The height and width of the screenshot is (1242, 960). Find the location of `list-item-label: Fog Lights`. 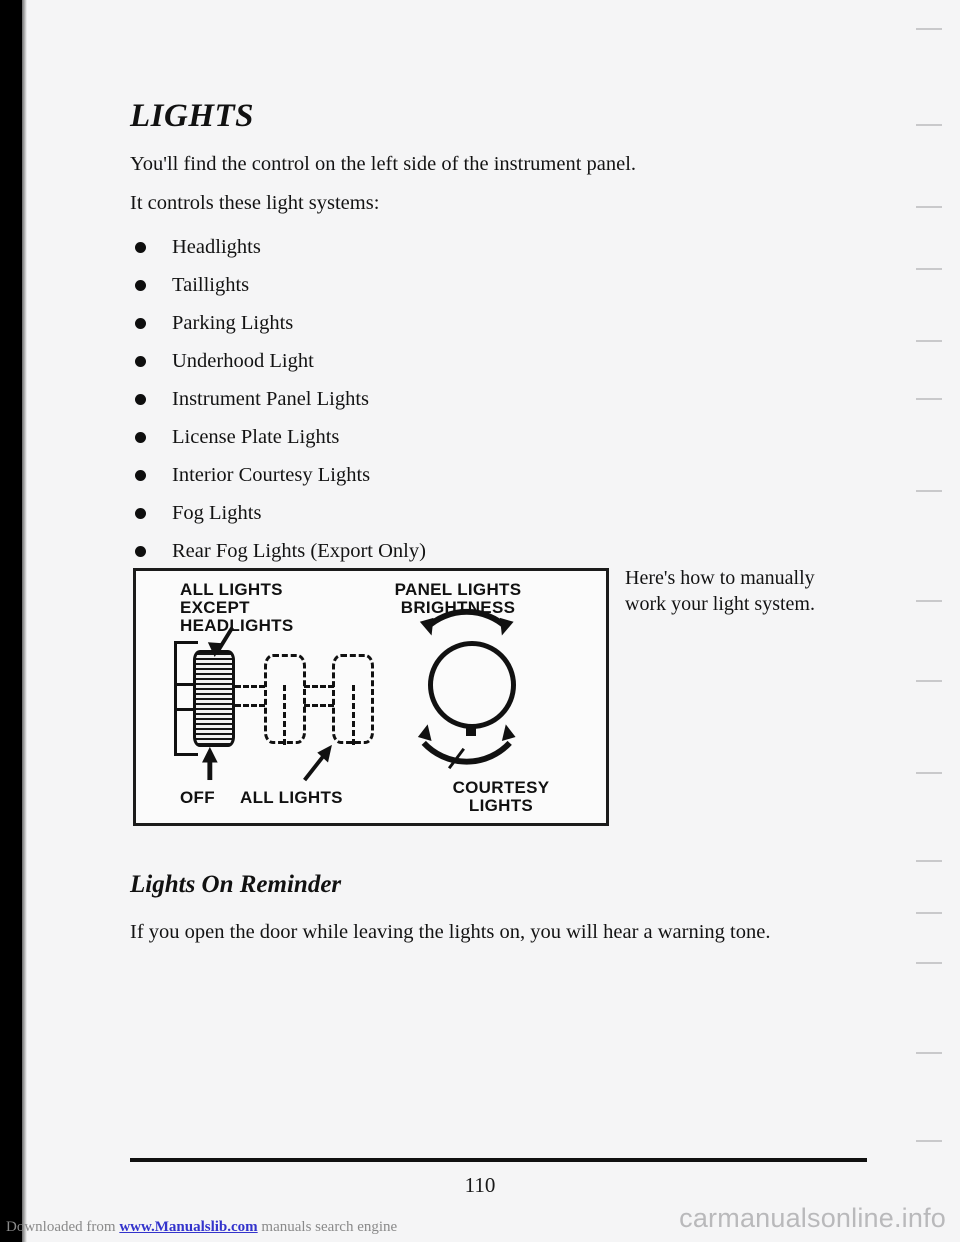

list-item-label: Fog Lights is located at coordinates (217, 513).